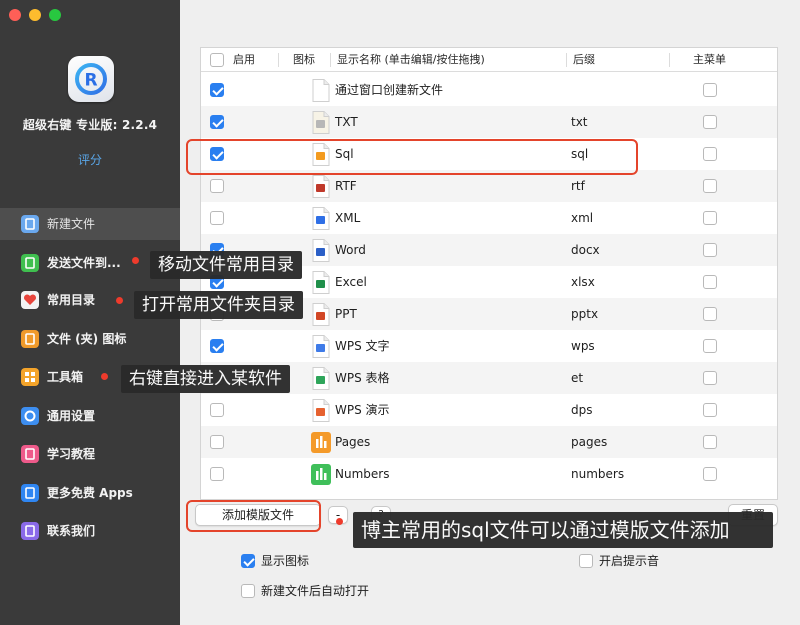 This screenshot has height=625, width=800. I want to click on sidebar-item-9: 联系我们, so click(90, 531).